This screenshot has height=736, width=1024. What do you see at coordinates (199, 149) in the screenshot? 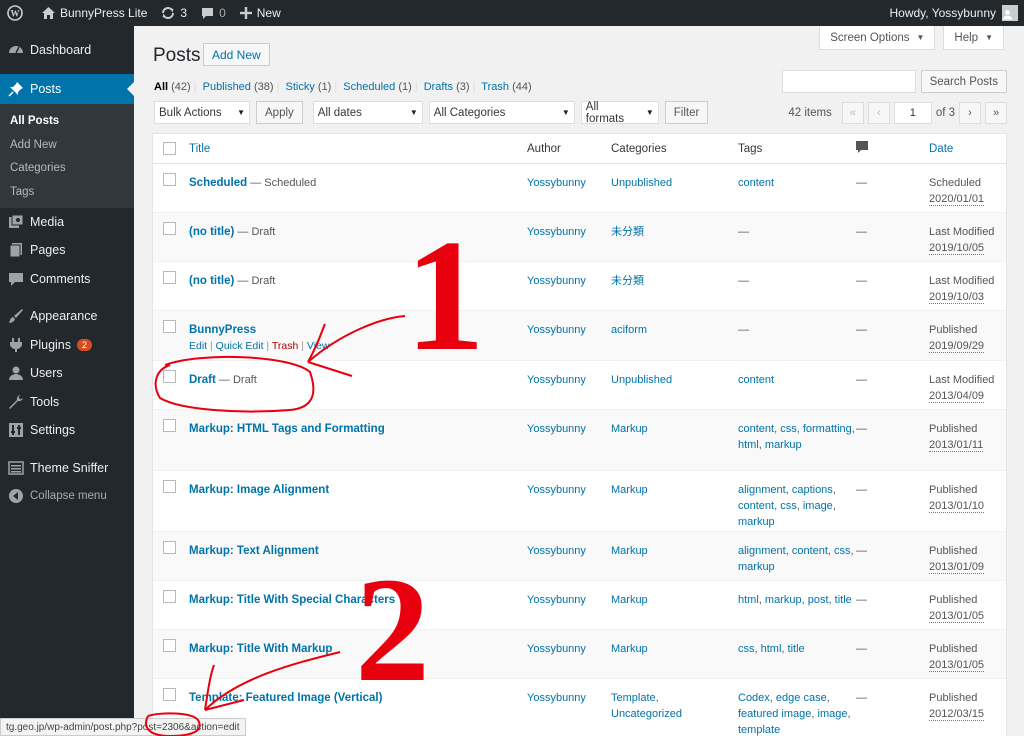
I see `column-title: Title` at bounding box center [199, 149].